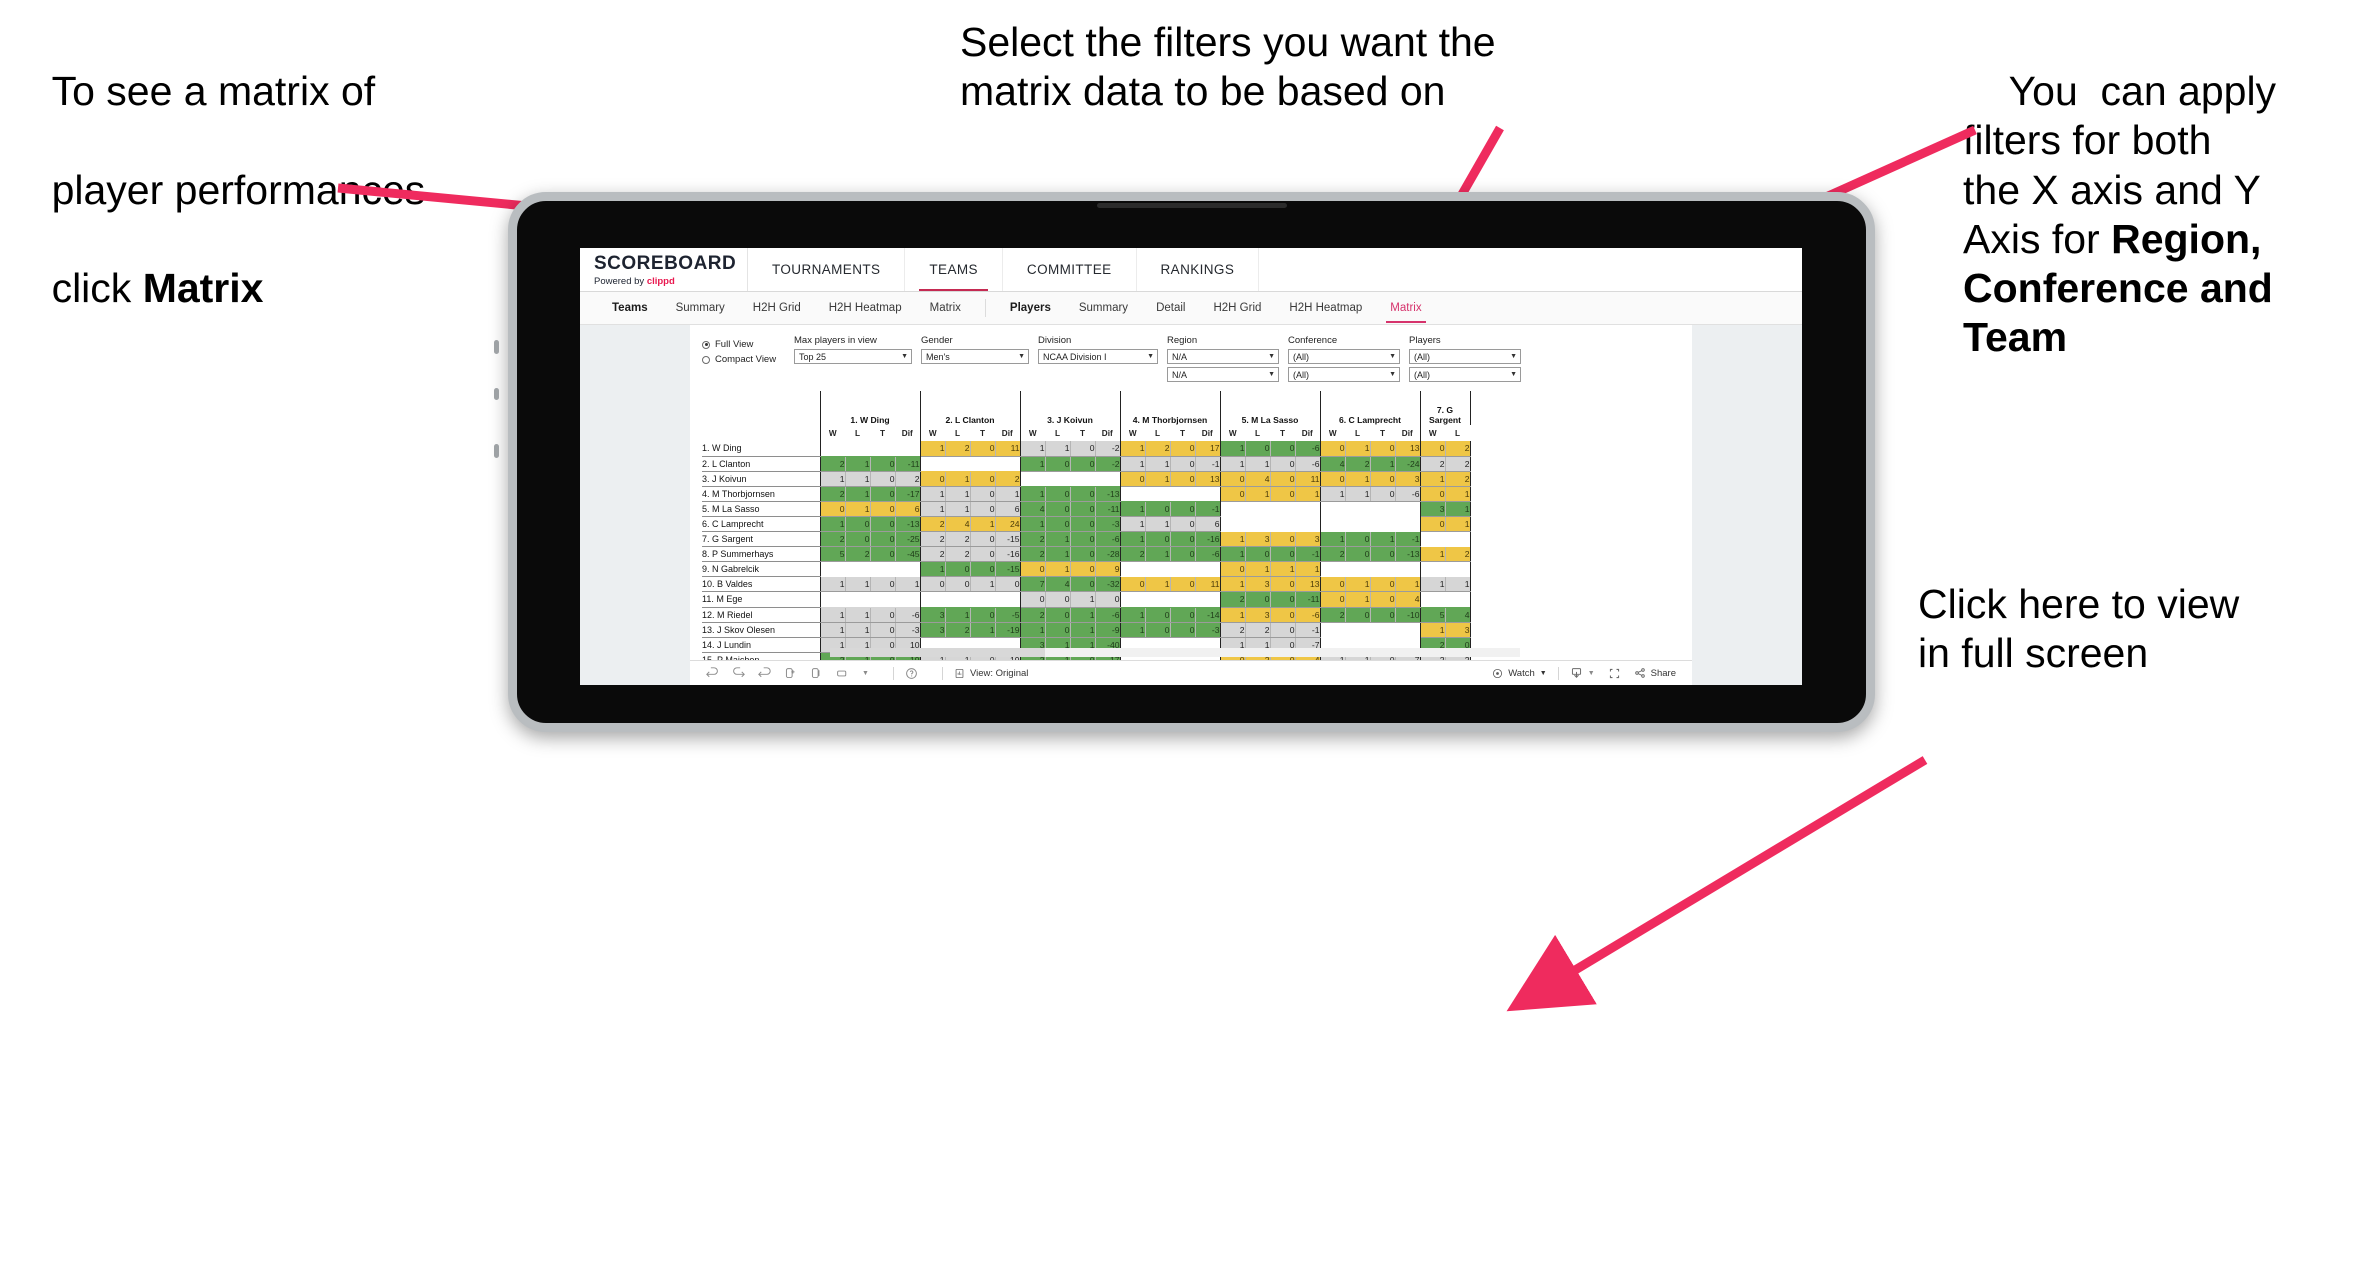 The width and height of the screenshot is (2378, 1280). What do you see at coordinates (1344, 374) in the screenshot?
I see `filter-conference-select-y: (All) ▼` at bounding box center [1344, 374].